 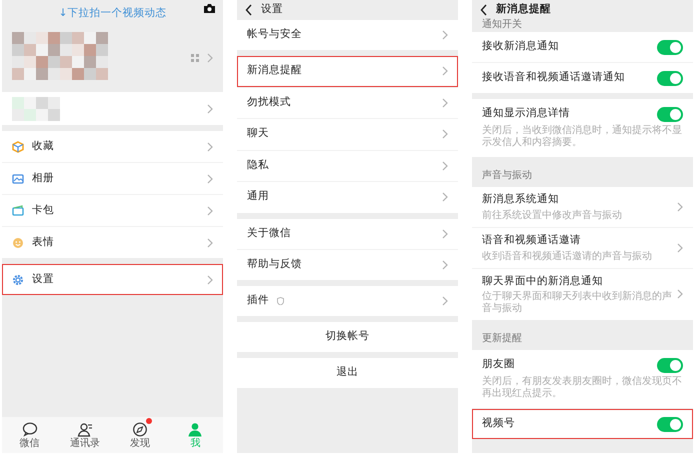 I want to click on compass-icon, so click(x=140, y=429).